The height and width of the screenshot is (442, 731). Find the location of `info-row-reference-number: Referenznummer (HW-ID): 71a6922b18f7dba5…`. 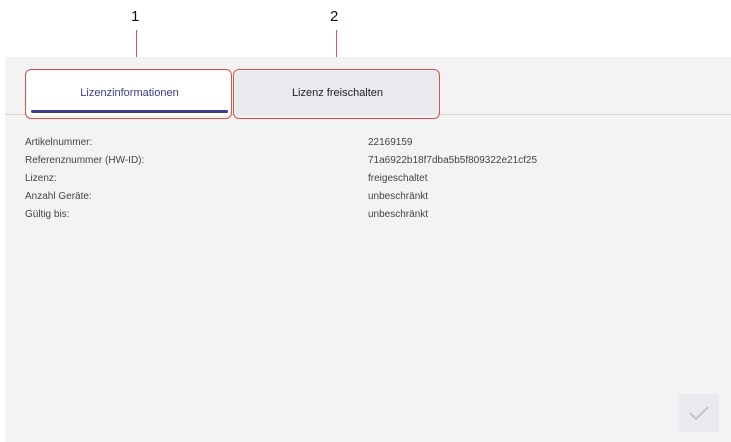

info-row-reference-number: Referenznummer (HW-ID): 71a6922b18f7dba5… is located at coordinates (375, 164).